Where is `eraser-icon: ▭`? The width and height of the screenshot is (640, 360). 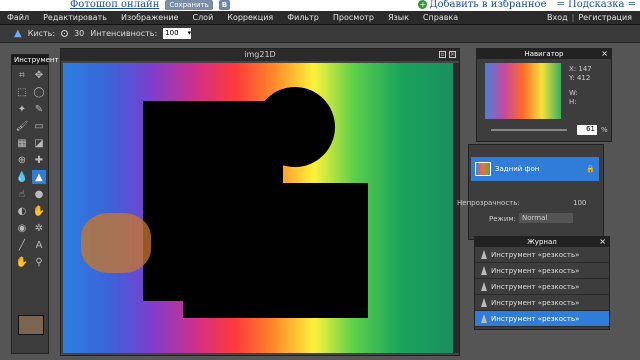 eraser-icon: ▭ is located at coordinates (39, 126).